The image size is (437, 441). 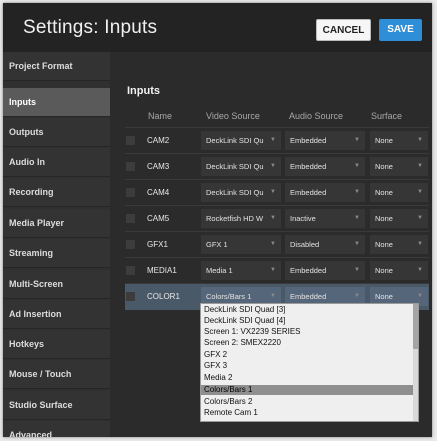 I want to click on dropdown-option: DeckLink SDI Quad [3], so click(x=307, y=310).